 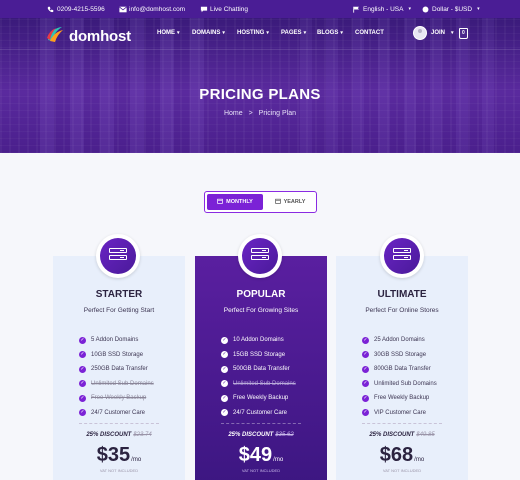 I want to click on phone-contact: 0209-4215-5596, so click(x=76, y=9).